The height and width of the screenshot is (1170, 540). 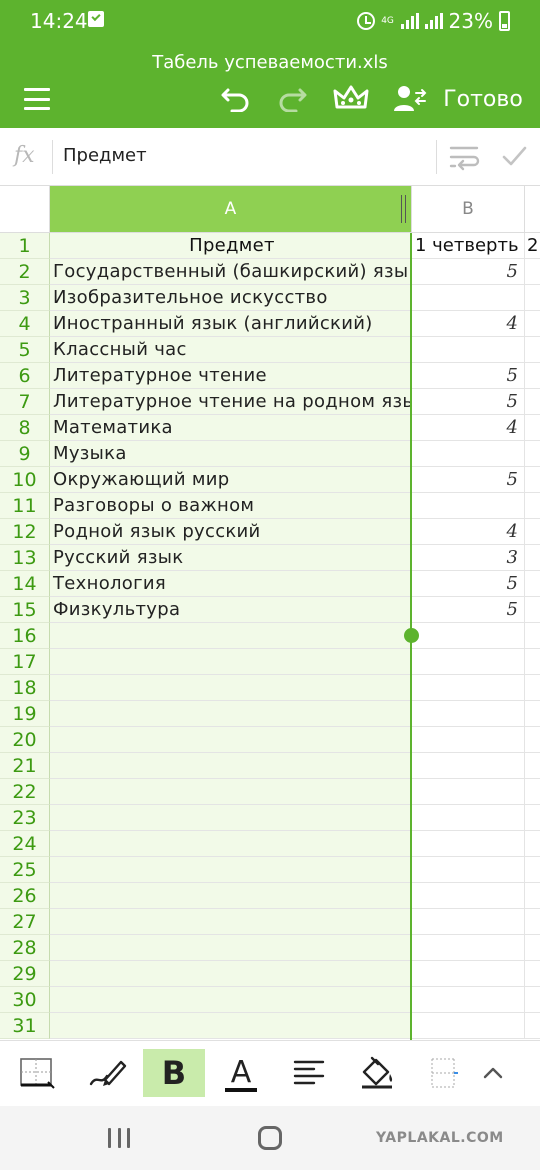 What do you see at coordinates (25, 922) in the screenshot?
I see `row-header: 27` at bounding box center [25, 922].